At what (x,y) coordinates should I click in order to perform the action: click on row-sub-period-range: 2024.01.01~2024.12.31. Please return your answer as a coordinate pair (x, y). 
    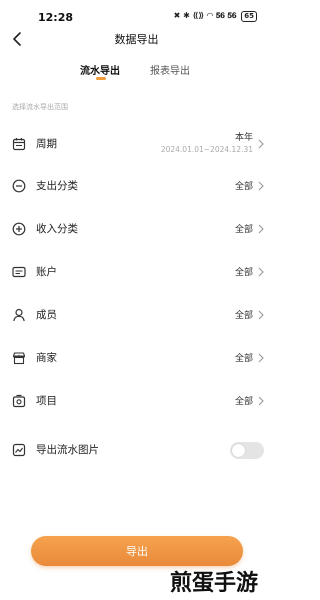
    Looking at the image, I should click on (206, 149).